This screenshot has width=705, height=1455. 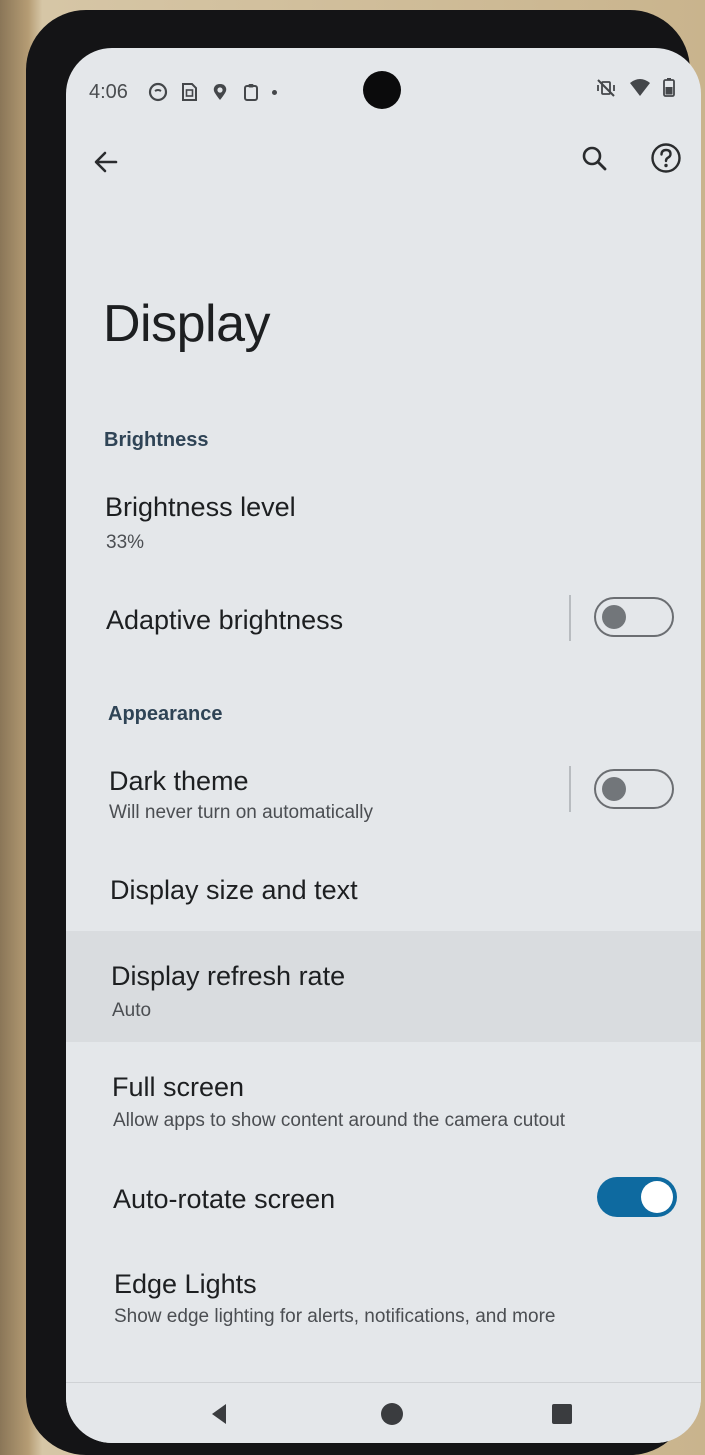 I want to click on nav-recents-button, so click(x=562, y=1416).